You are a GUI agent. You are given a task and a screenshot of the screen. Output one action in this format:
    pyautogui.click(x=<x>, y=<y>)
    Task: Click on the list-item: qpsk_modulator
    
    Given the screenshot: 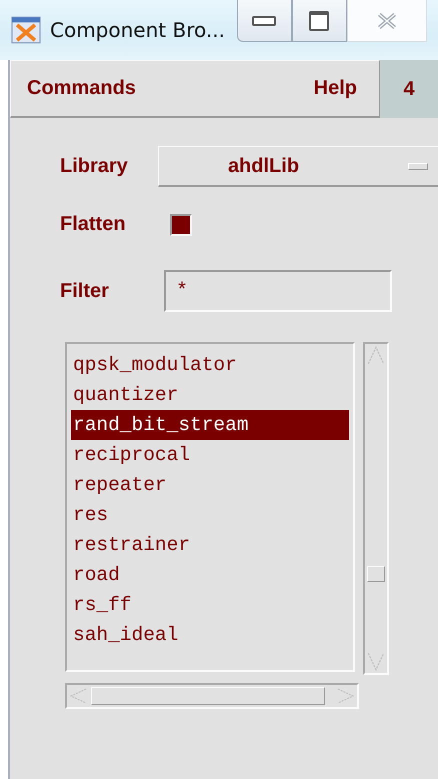 What is the action you would take?
    pyautogui.click(x=210, y=365)
    